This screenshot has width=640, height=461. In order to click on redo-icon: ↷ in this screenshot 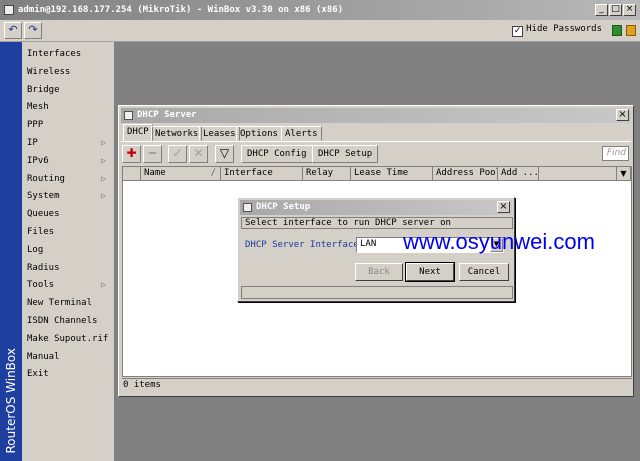, I will do `click(33, 30)`.